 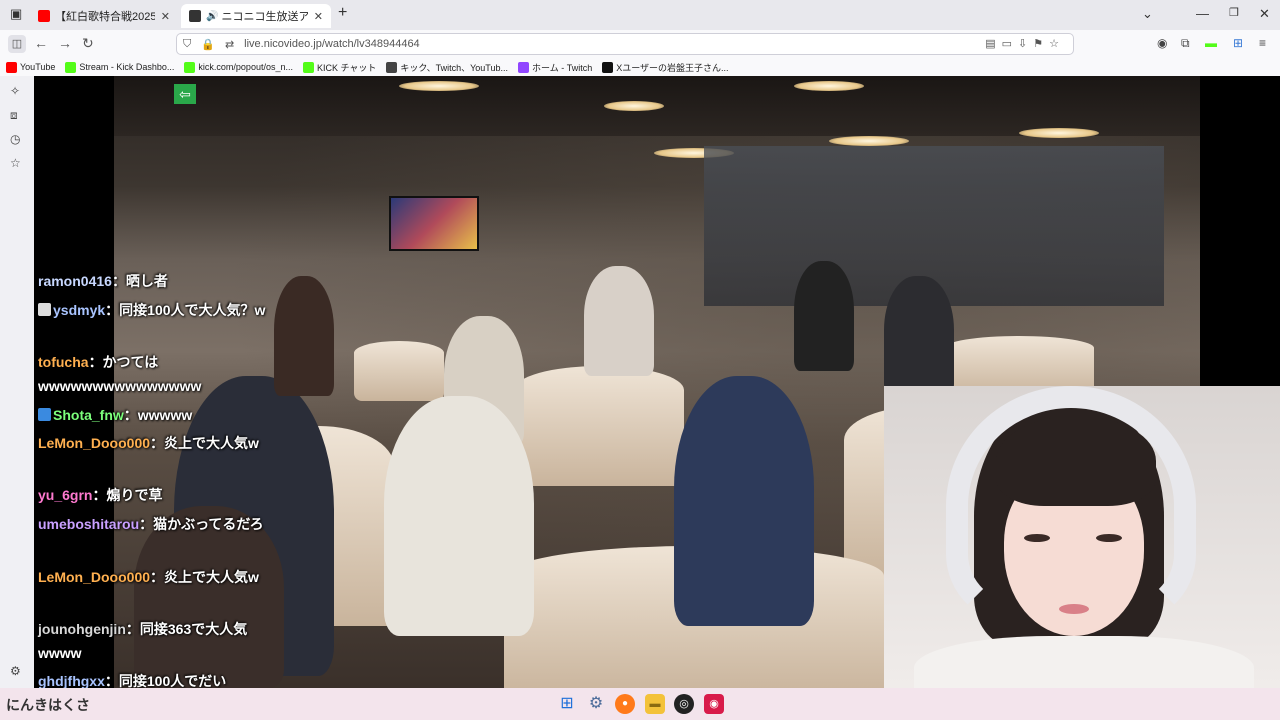 What do you see at coordinates (554, 67) in the screenshot?
I see `bookmark-twitch: ホーム - Twitch` at bounding box center [554, 67].